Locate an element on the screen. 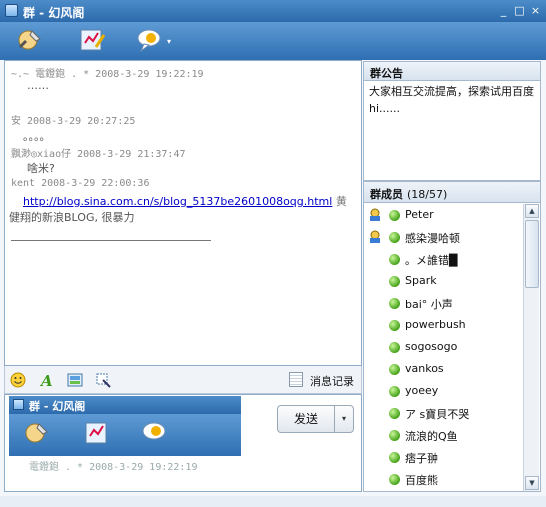 This screenshot has width=546, height=507. member-item: 流浪的Q鱼 is located at coordinates (444, 436).